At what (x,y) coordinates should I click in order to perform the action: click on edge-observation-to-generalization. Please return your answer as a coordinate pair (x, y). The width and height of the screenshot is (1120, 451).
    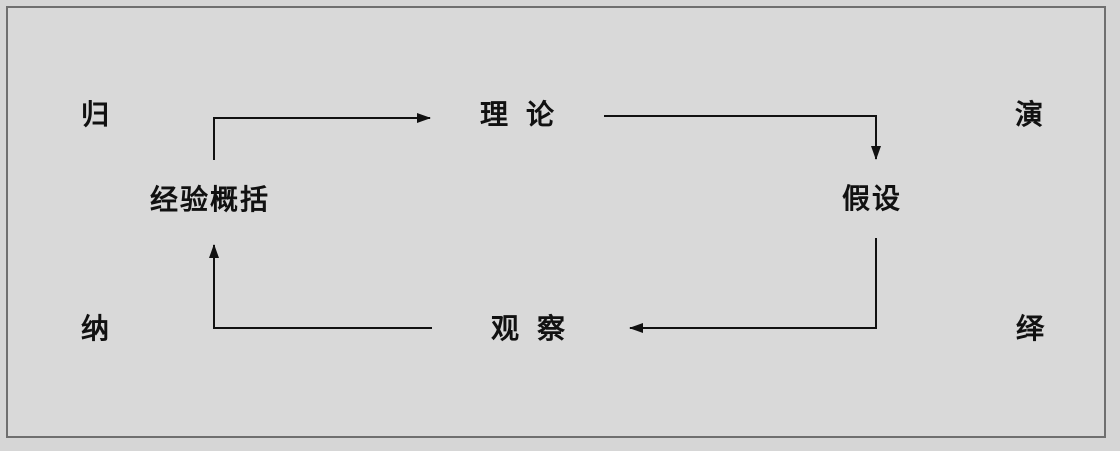
    Looking at the image, I should click on (320, 286).